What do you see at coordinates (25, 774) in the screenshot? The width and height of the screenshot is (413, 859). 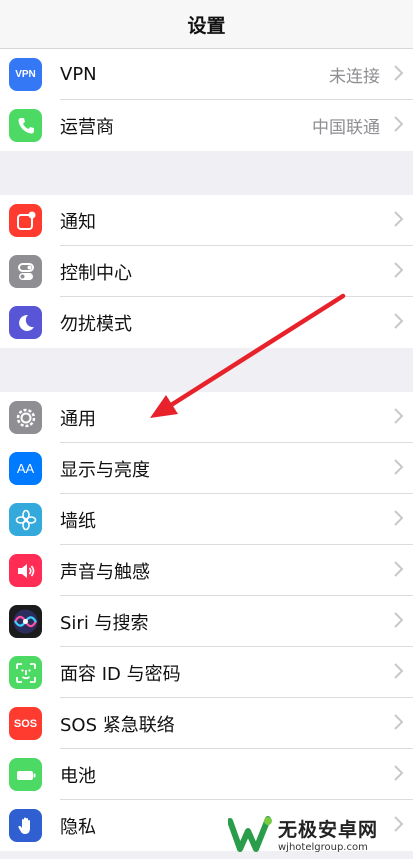 I see `battery-icon` at bounding box center [25, 774].